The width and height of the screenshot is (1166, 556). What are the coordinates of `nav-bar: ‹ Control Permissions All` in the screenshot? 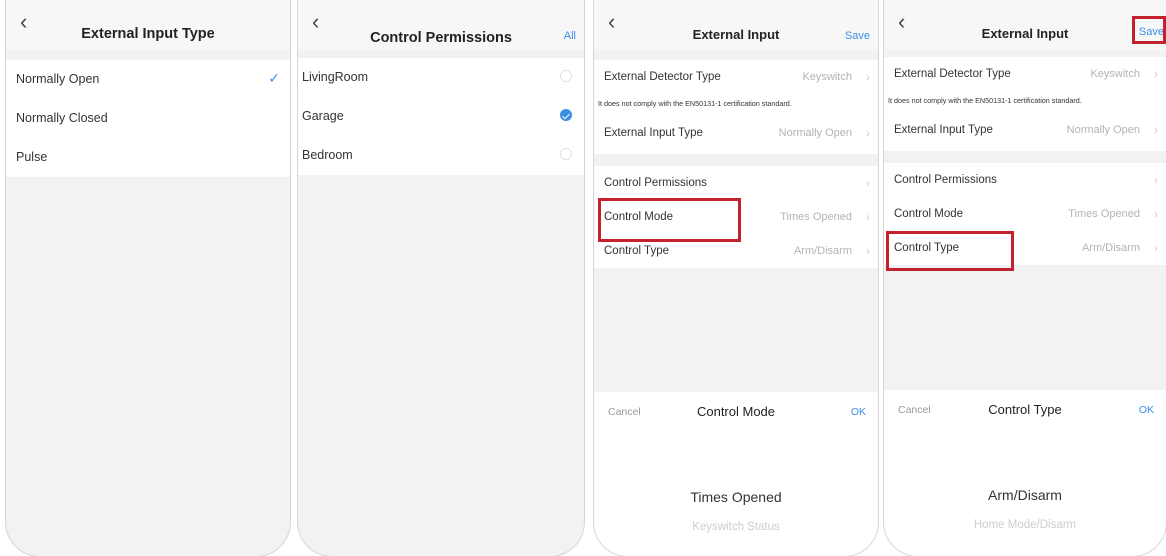 It's located at (441, 25).